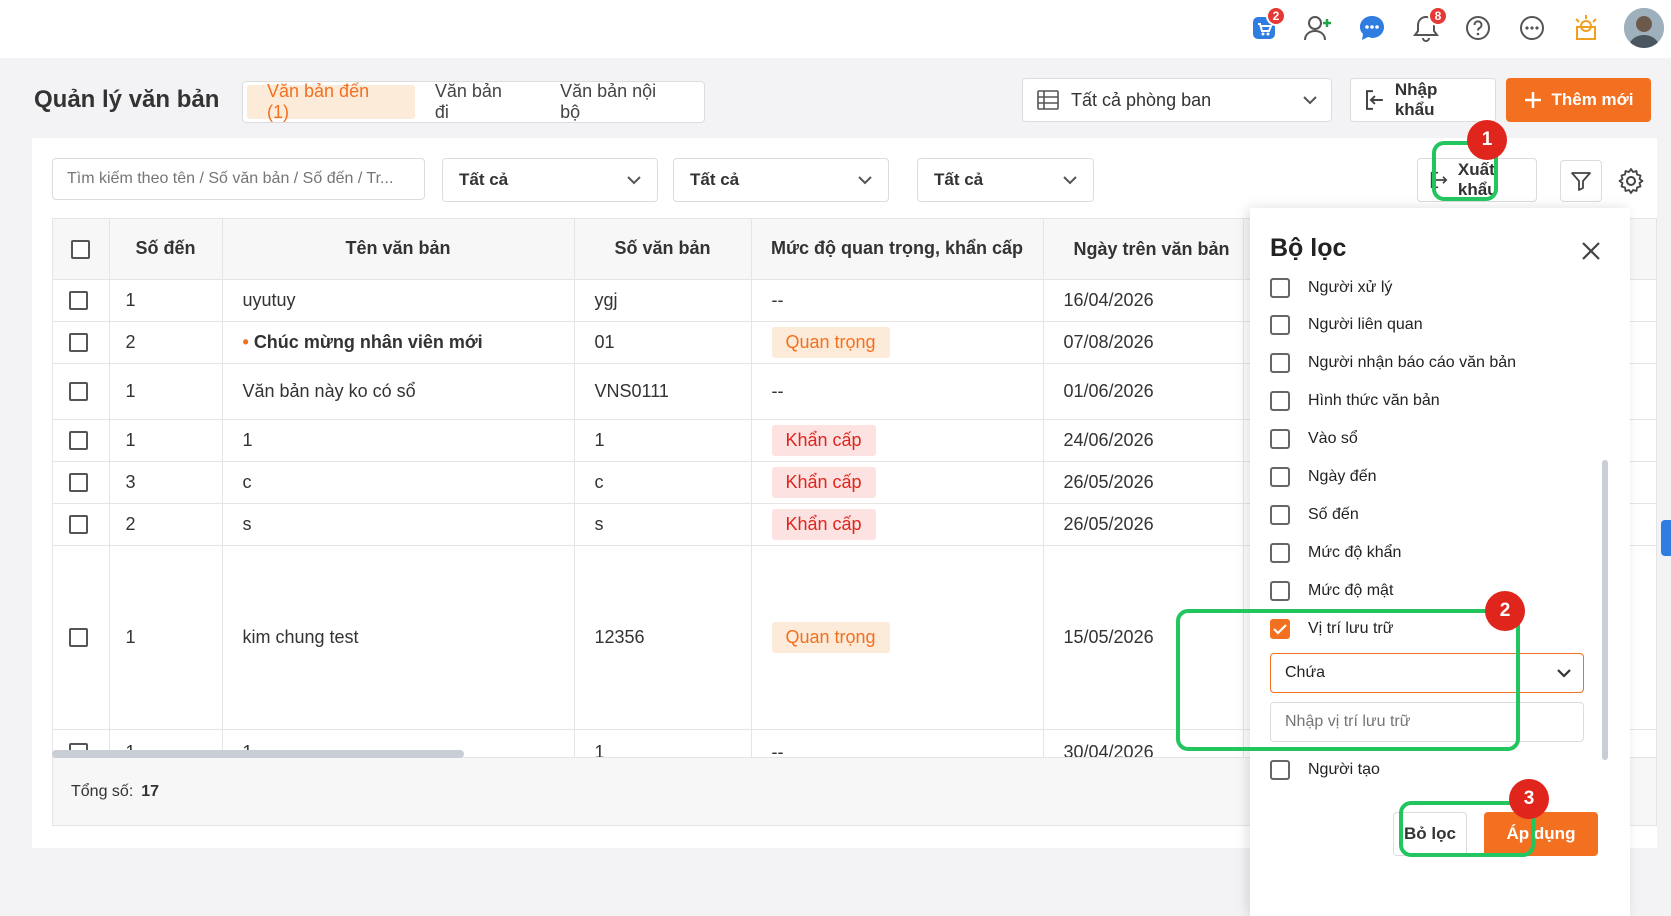  What do you see at coordinates (830, 342) in the screenshot?
I see `priority-tag: Quan trọng` at bounding box center [830, 342].